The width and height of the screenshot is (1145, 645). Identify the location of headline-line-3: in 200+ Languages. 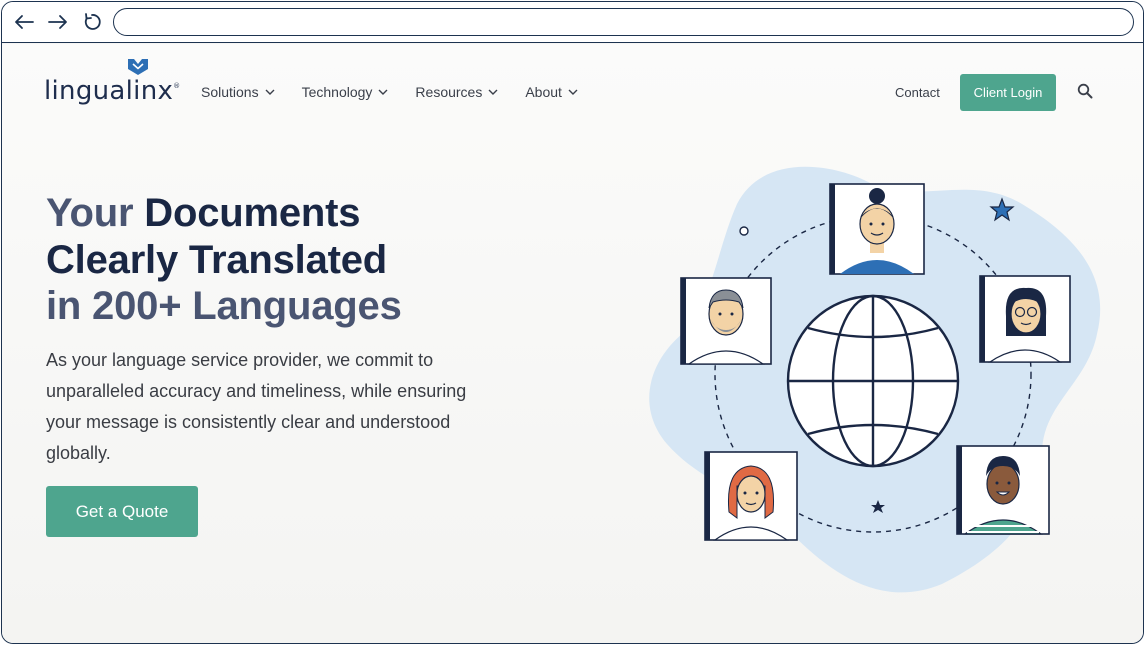
(224, 306).